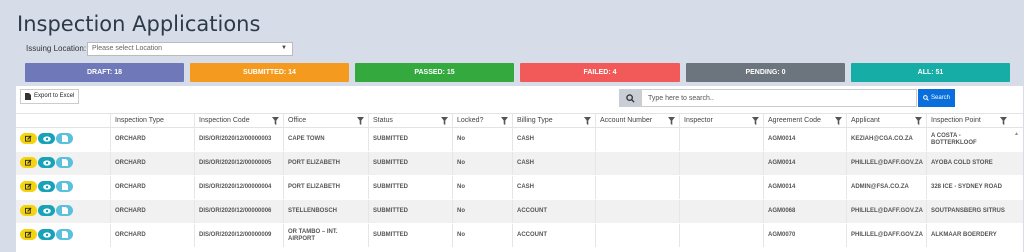 This screenshot has height=252, width=1024. I want to click on column-header-office: Office, so click(325, 121).